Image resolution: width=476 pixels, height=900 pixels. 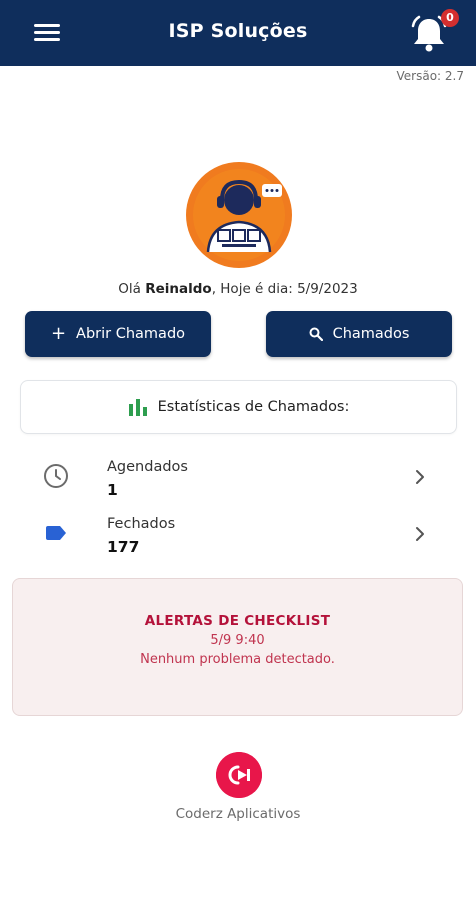 I want to click on app-bar: ISP Soluções 0, so click(x=238, y=33).